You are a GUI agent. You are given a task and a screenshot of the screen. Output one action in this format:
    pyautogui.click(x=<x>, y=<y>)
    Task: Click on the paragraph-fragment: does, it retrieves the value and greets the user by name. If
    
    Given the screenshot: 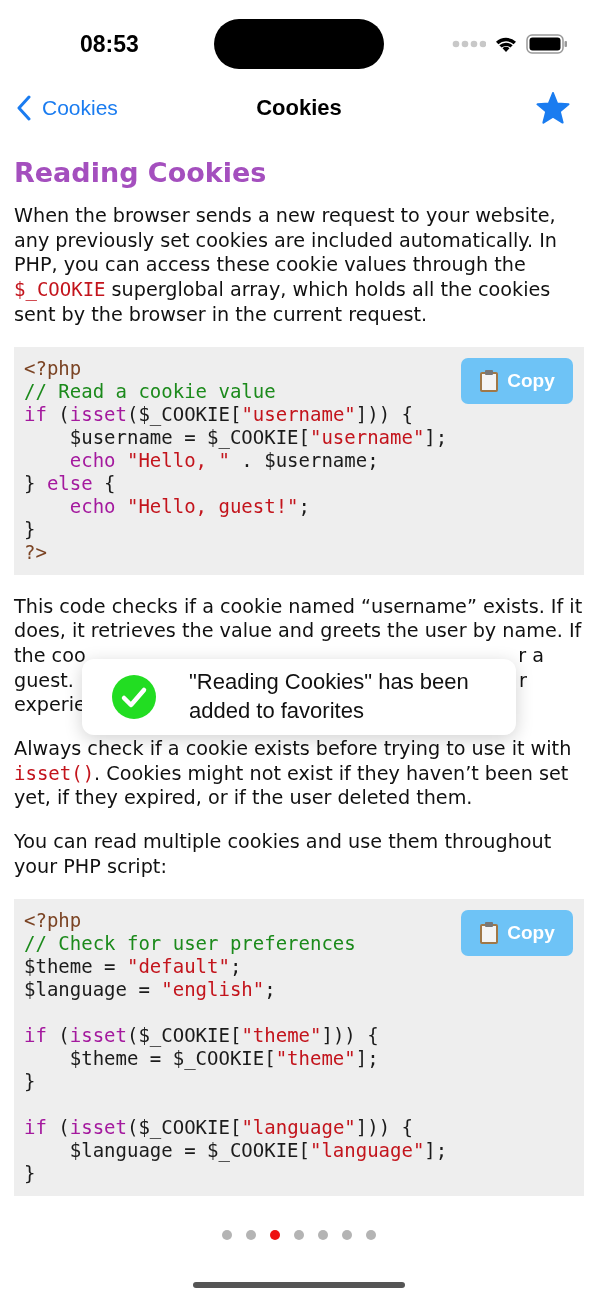 What is the action you would take?
    pyautogui.click(x=298, y=631)
    